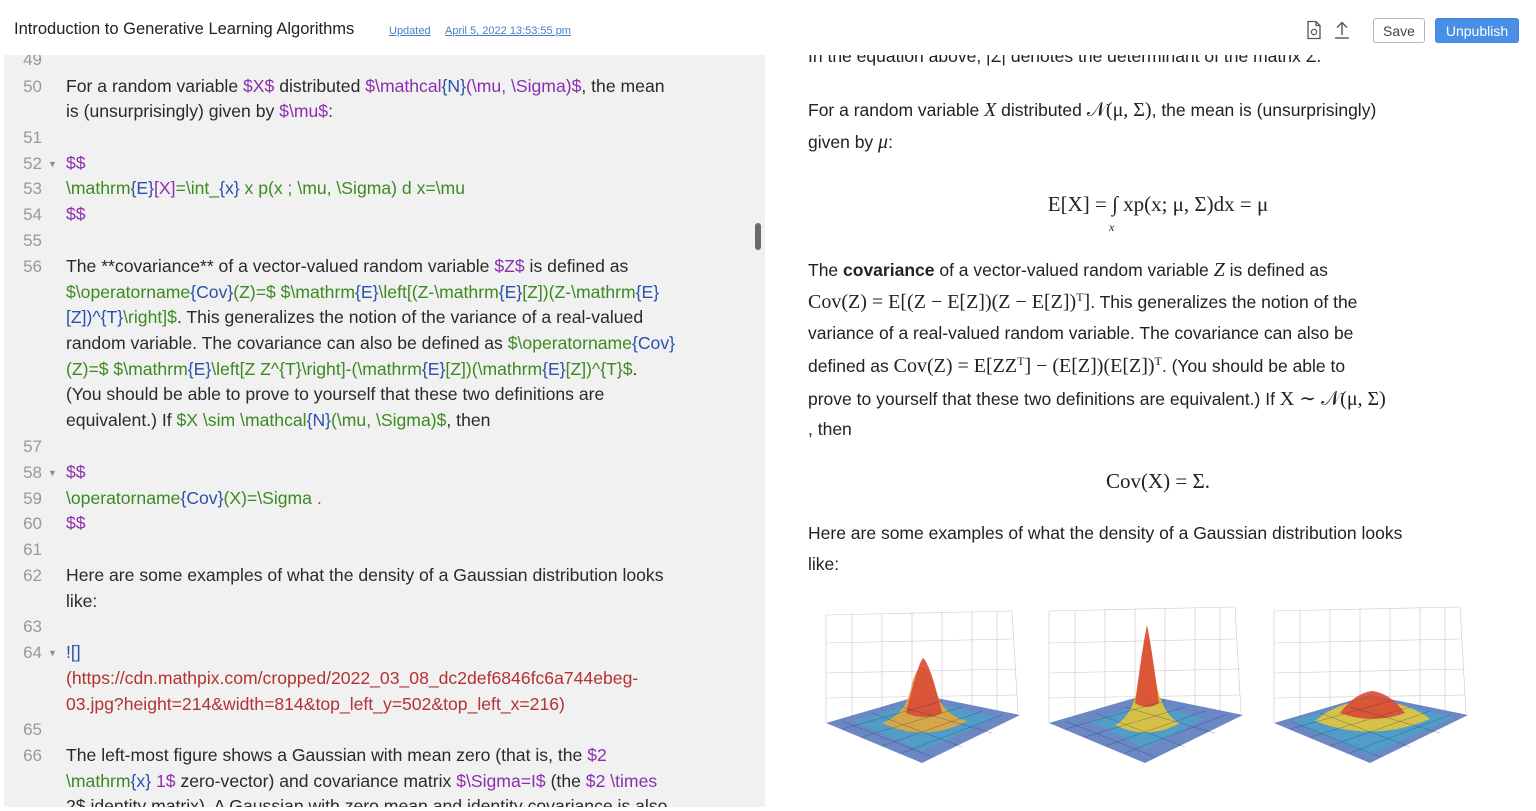 This screenshot has width=1536, height=811. What do you see at coordinates (32, 163) in the screenshot?
I see `line-number: 52` at bounding box center [32, 163].